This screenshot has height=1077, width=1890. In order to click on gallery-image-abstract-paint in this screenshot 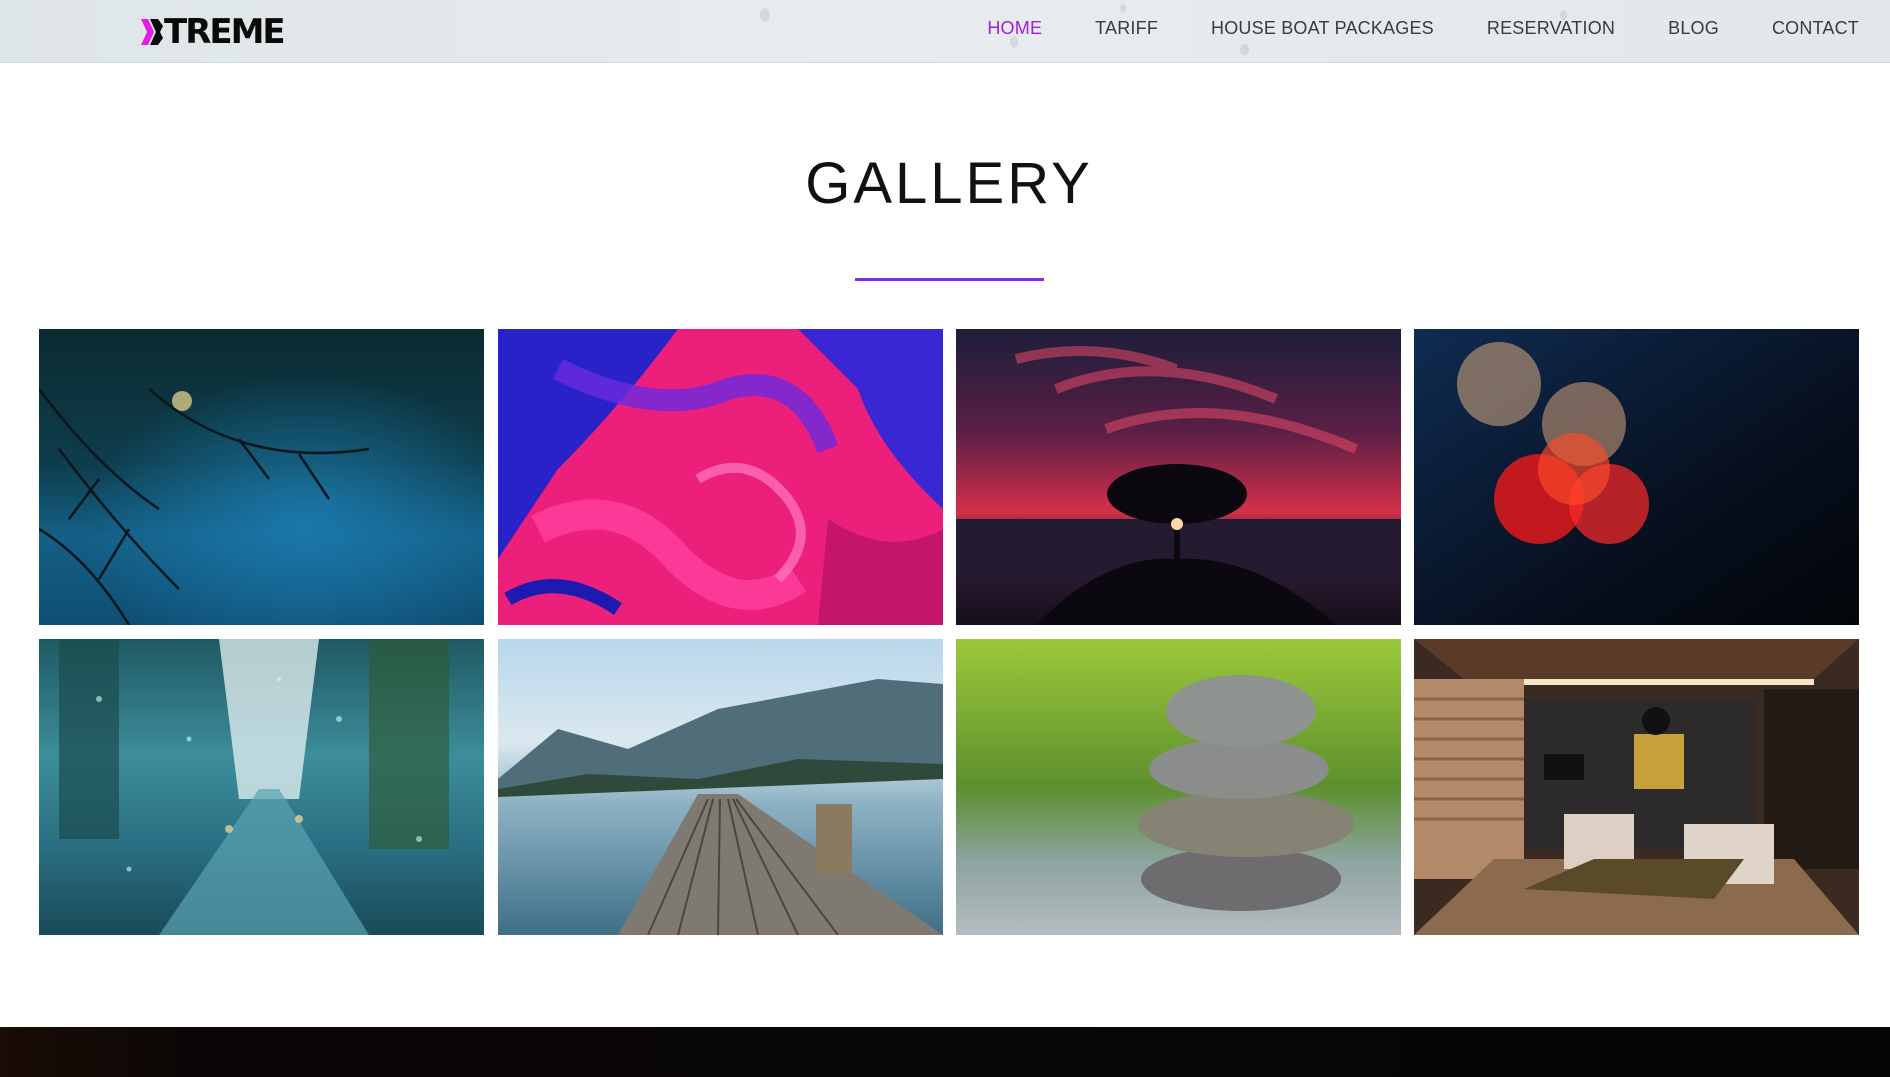, I will do `click(720, 477)`.